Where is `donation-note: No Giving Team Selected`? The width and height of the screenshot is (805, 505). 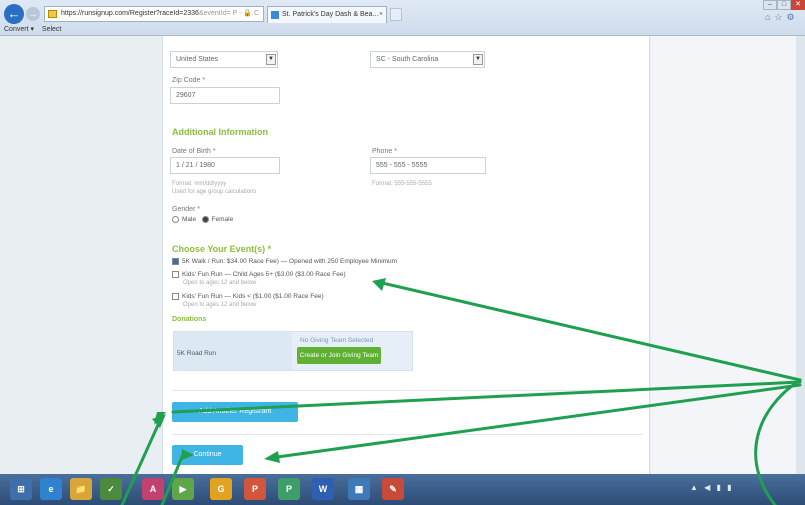
donation-note: No Giving Team Selected is located at coordinates (337, 340).